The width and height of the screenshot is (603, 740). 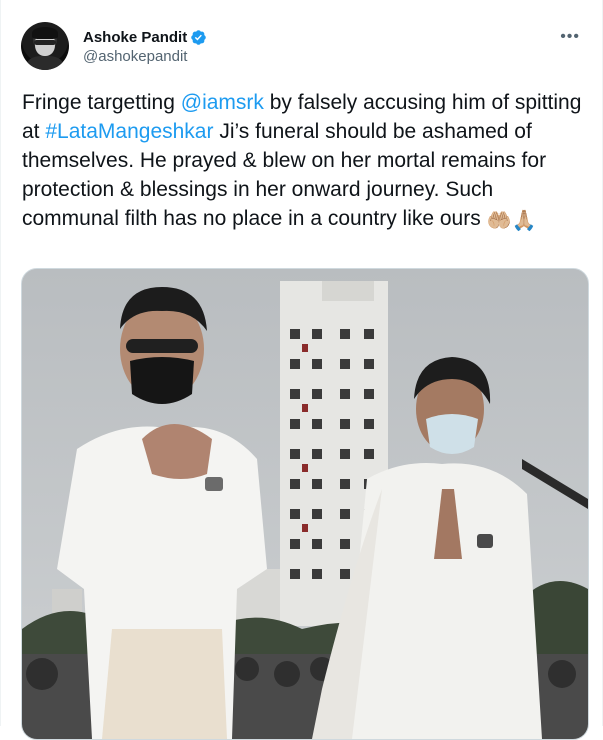 What do you see at coordinates (198, 37) in the screenshot?
I see `verified-badge-icon` at bounding box center [198, 37].